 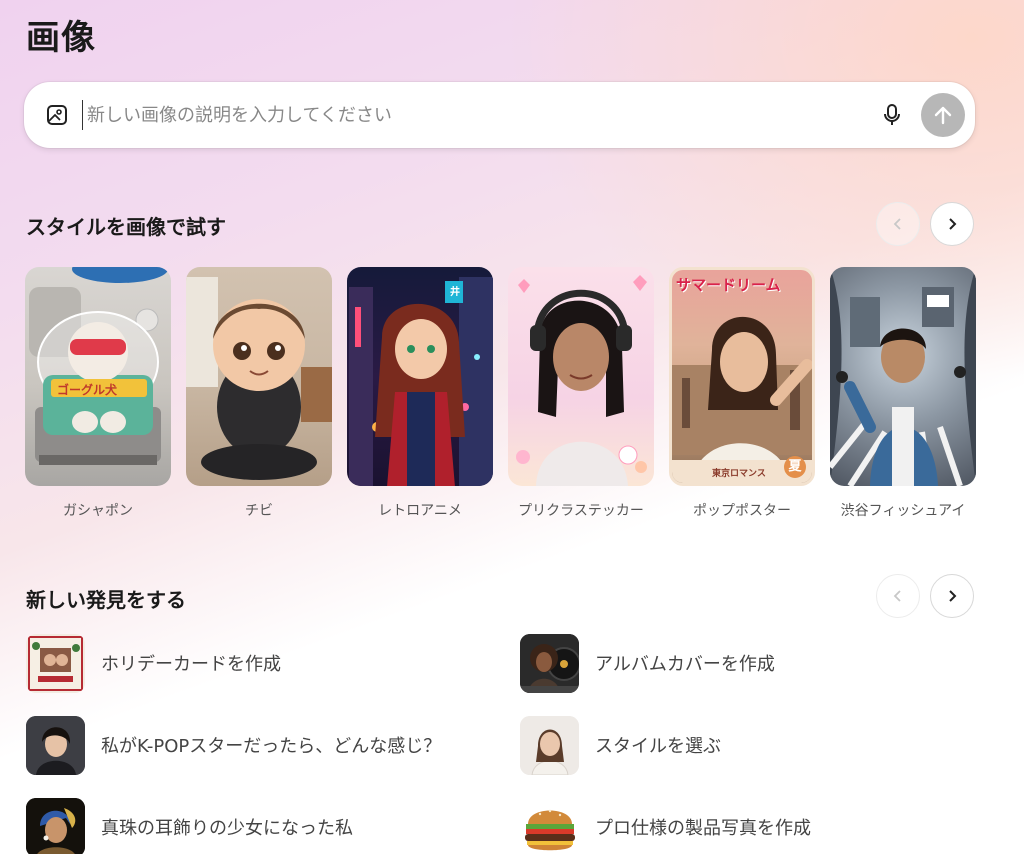 What do you see at coordinates (795, 467) in the screenshot?
I see `pop-poster-thumb-badge: 夏` at bounding box center [795, 467].